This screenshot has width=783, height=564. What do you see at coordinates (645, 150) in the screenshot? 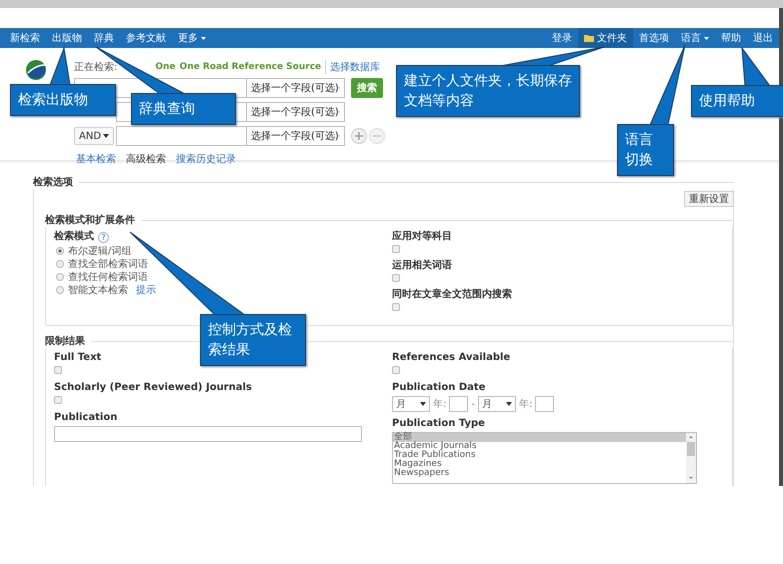
I see `annotation-tooltip: 语言切换` at bounding box center [645, 150].